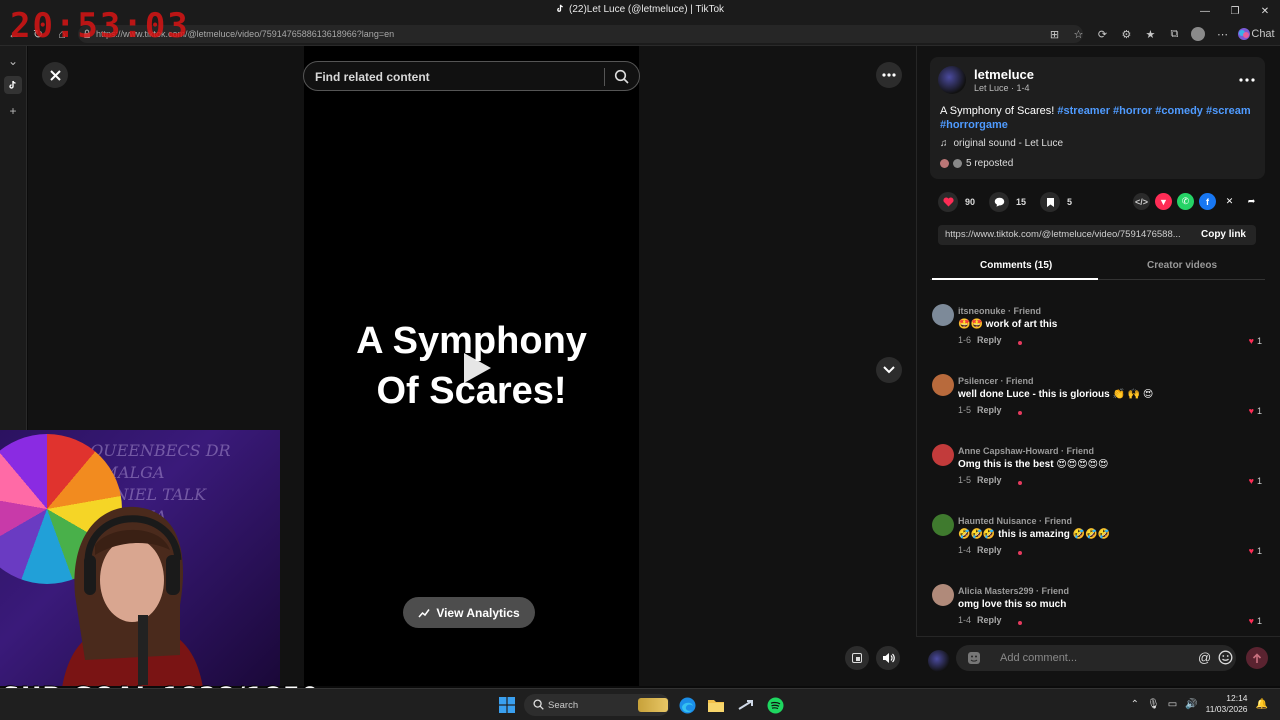 The height and width of the screenshot is (720, 1280). I want to click on view-analytics-button: View Analytics, so click(469, 612).